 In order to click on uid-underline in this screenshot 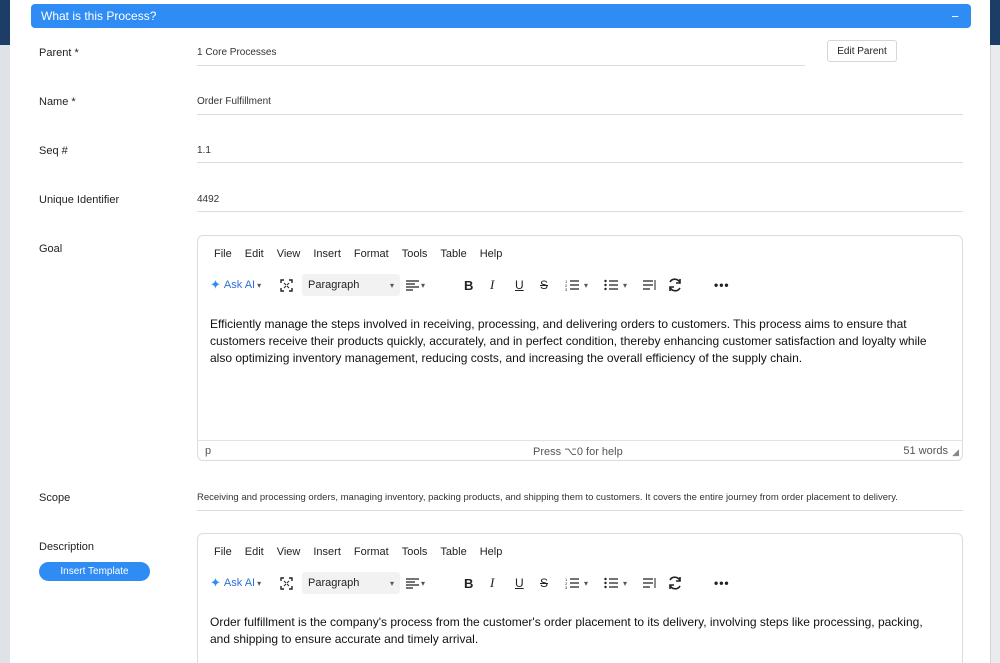, I will do `click(580, 211)`.